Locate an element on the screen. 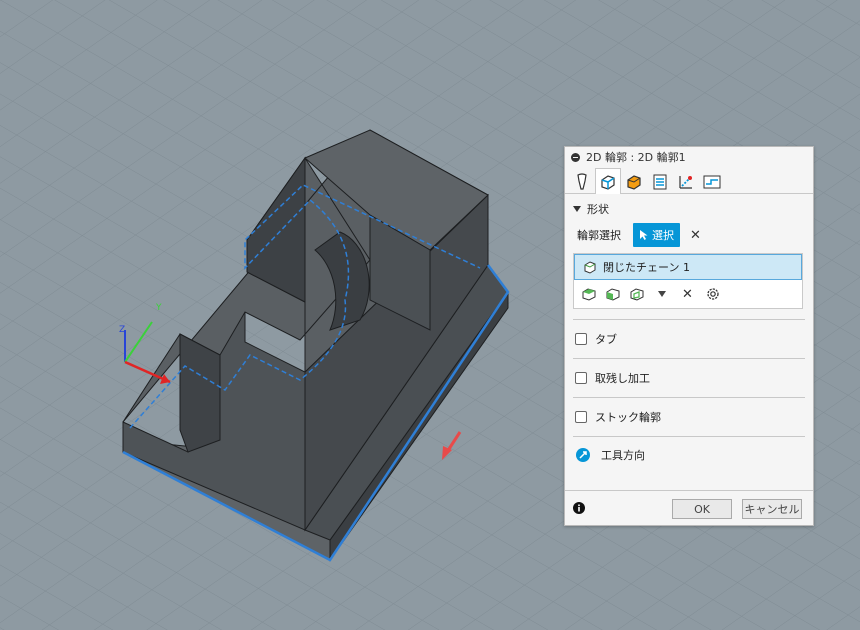 Image resolution: width=860 pixels, height=630 pixels. tab-option-row: タブ is located at coordinates (689, 339).